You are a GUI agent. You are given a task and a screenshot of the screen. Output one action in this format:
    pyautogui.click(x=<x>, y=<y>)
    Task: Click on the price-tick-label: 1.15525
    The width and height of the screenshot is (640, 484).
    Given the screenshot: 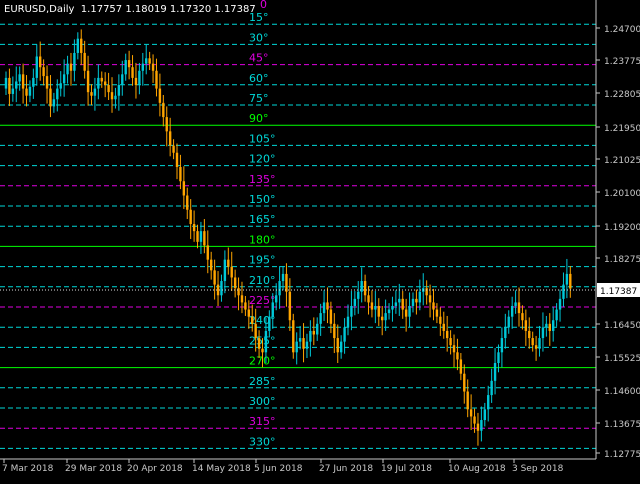 What is the action you would take?
    pyautogui.click(x=622, y=359)
    